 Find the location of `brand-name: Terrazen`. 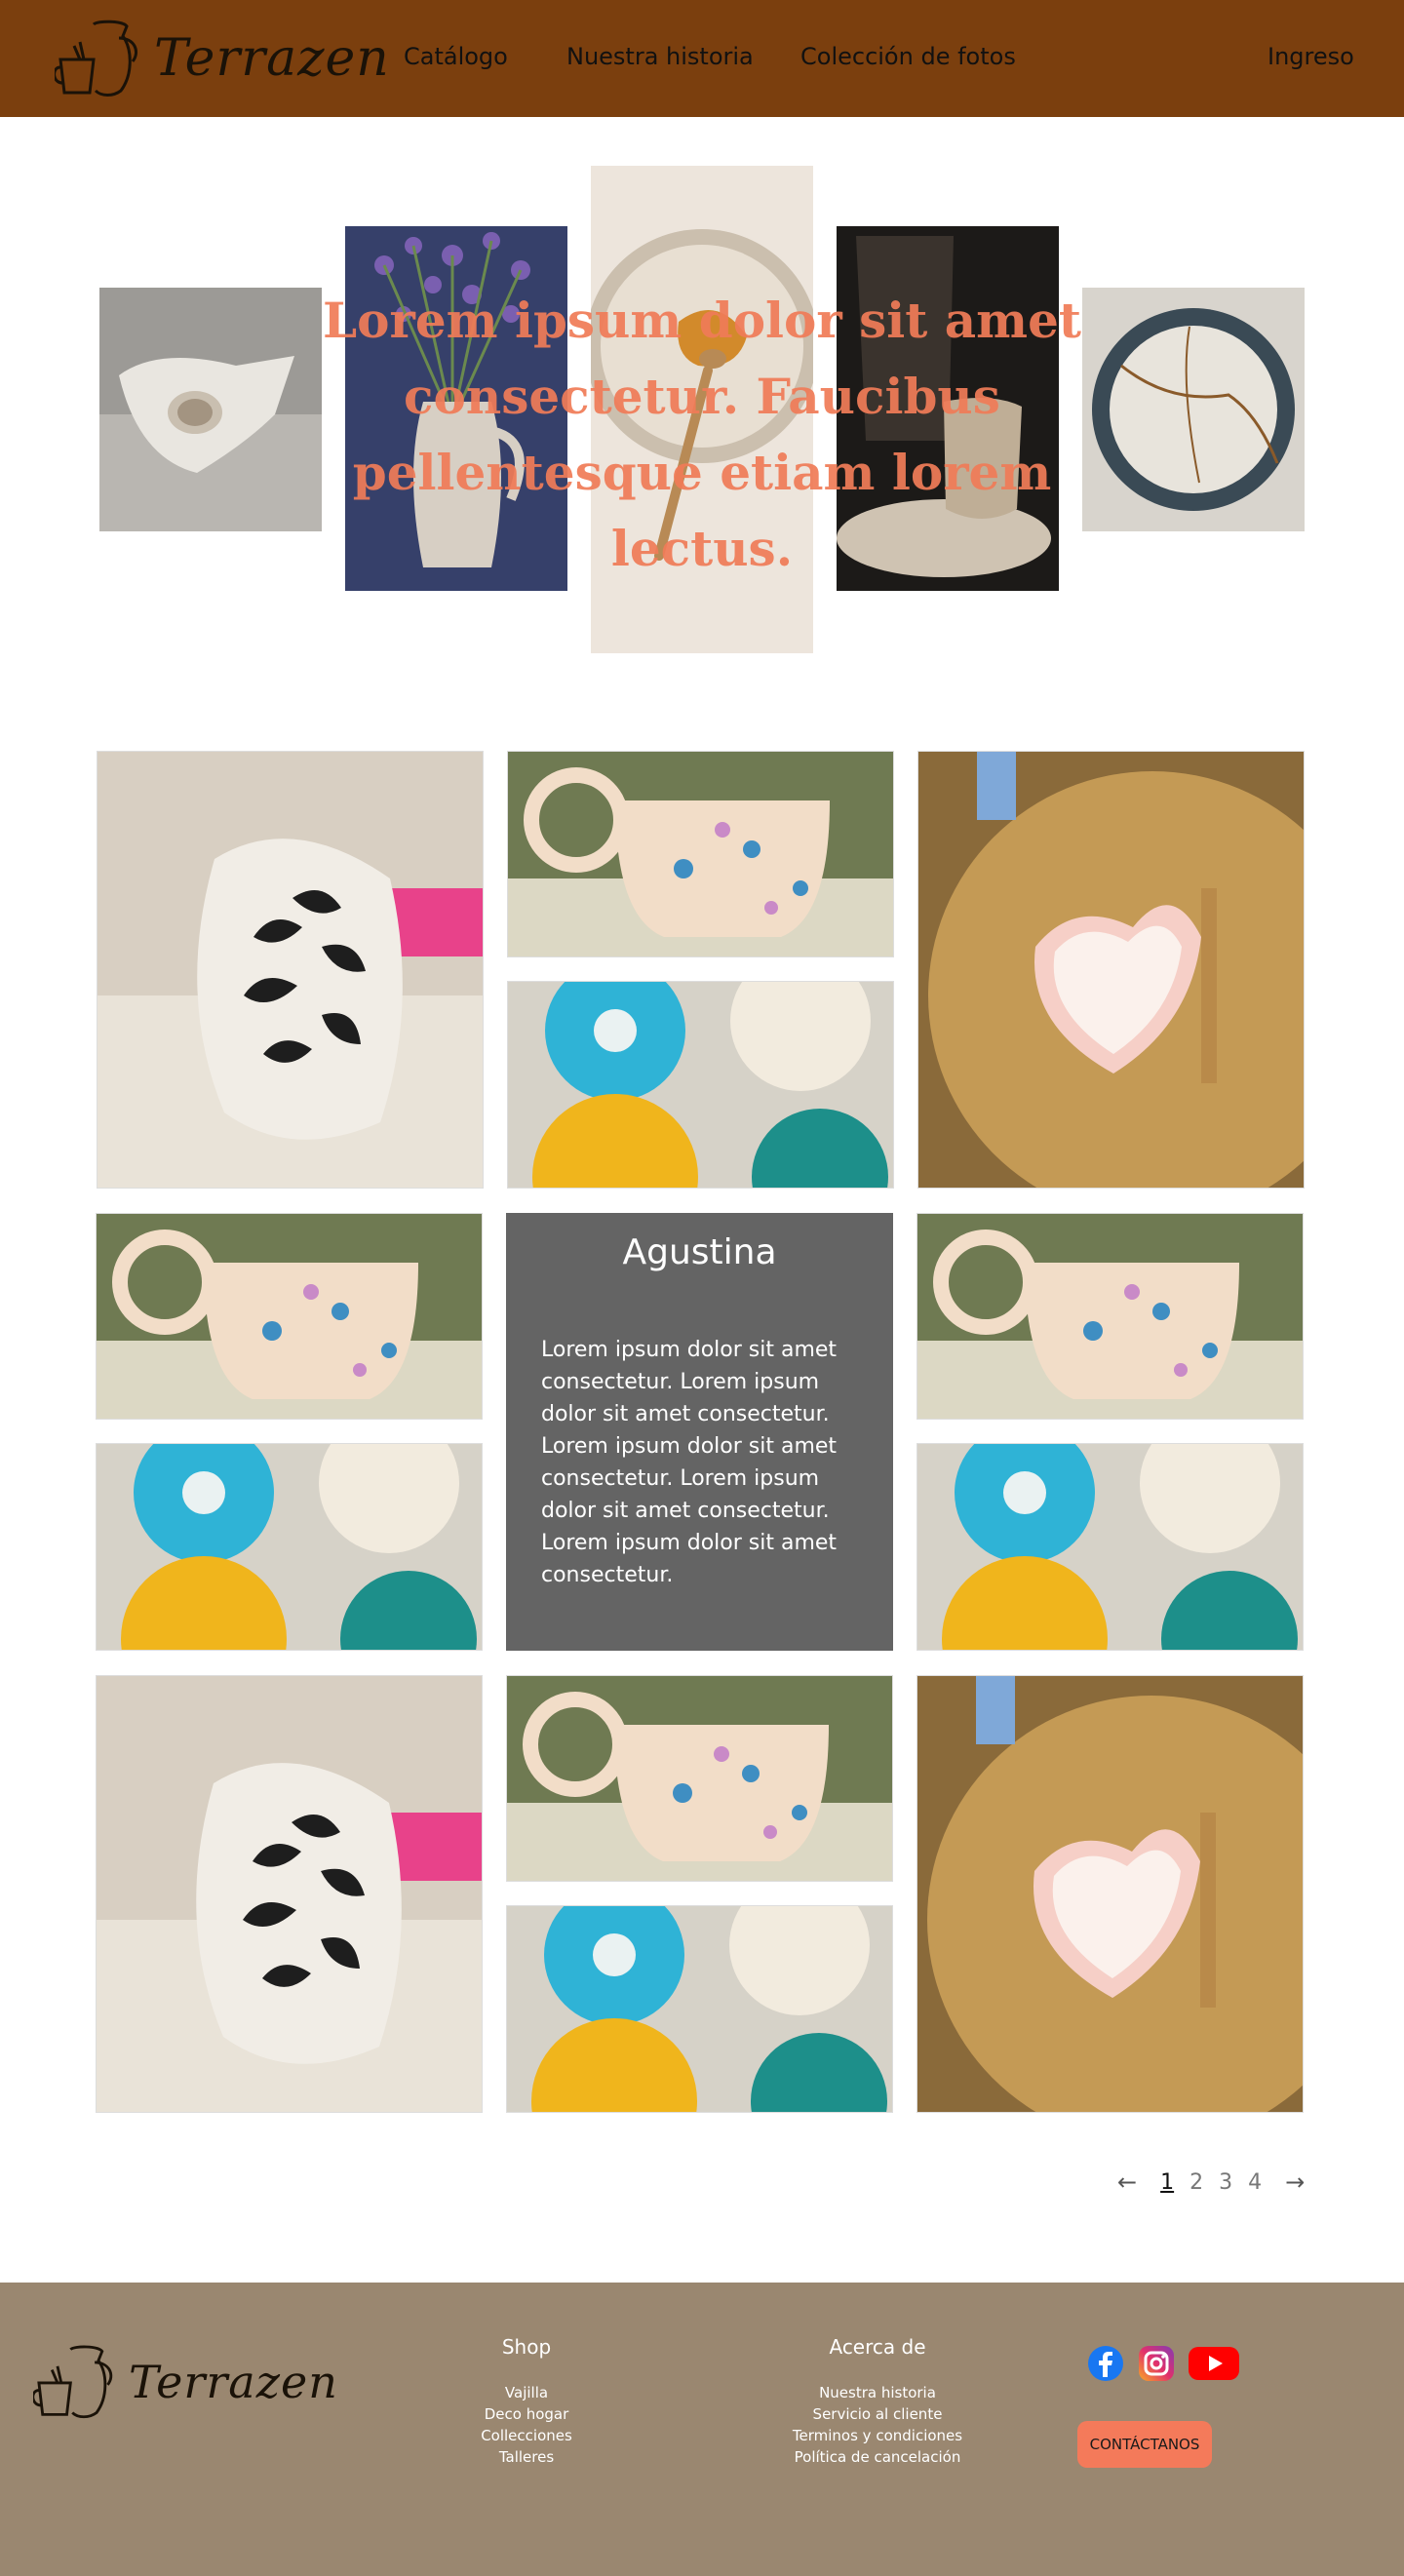

brand-name: Terrazen is located at coordinates (272, 58).